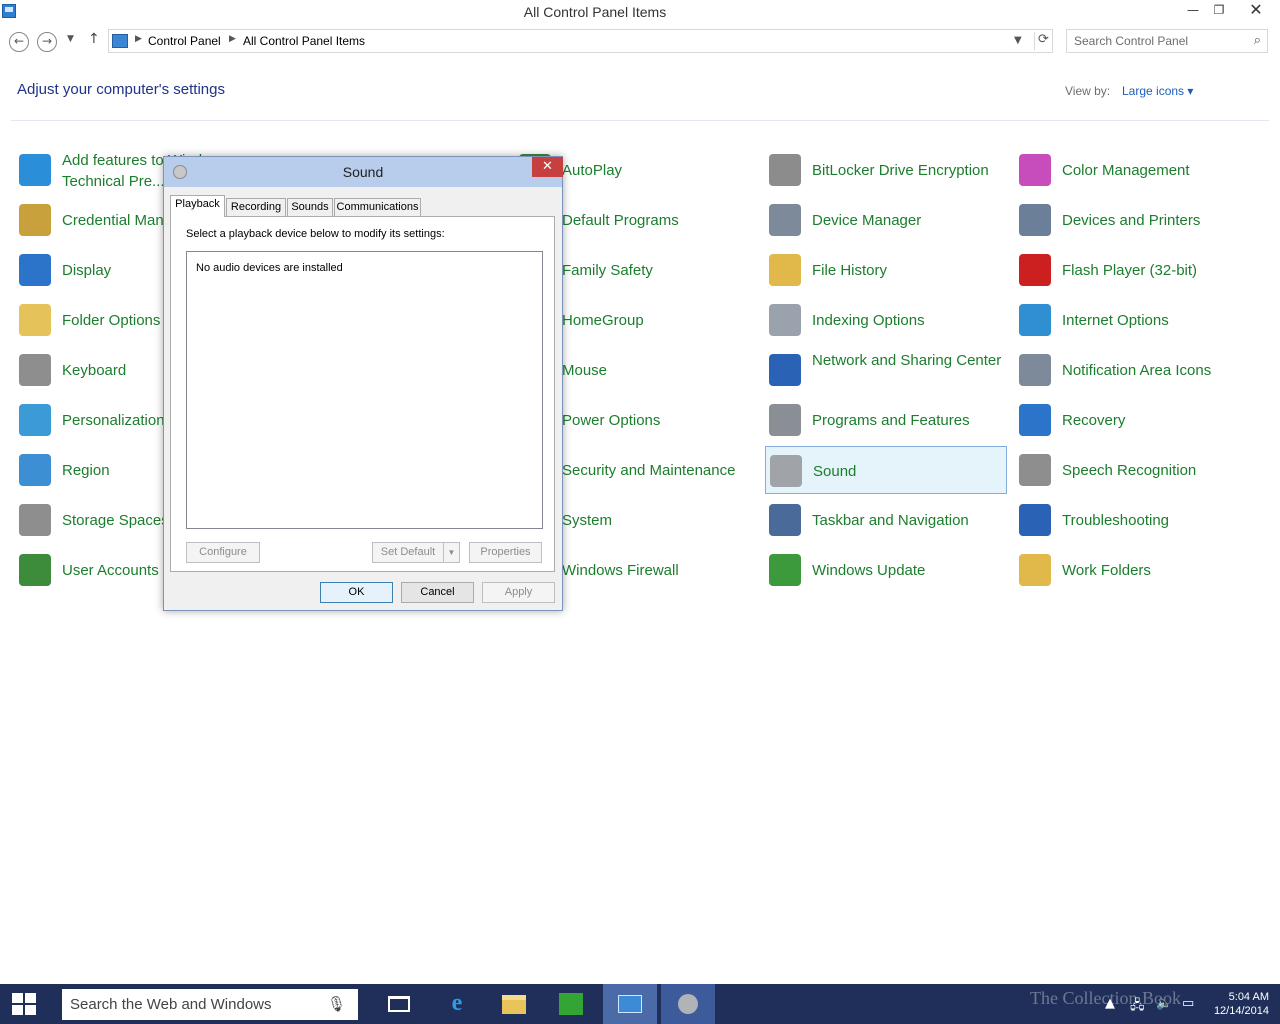  What do you see at coordinates (437, 592) in the screenshot?
I see `cancel-button: Cancel` at bounding box center [437, 592].